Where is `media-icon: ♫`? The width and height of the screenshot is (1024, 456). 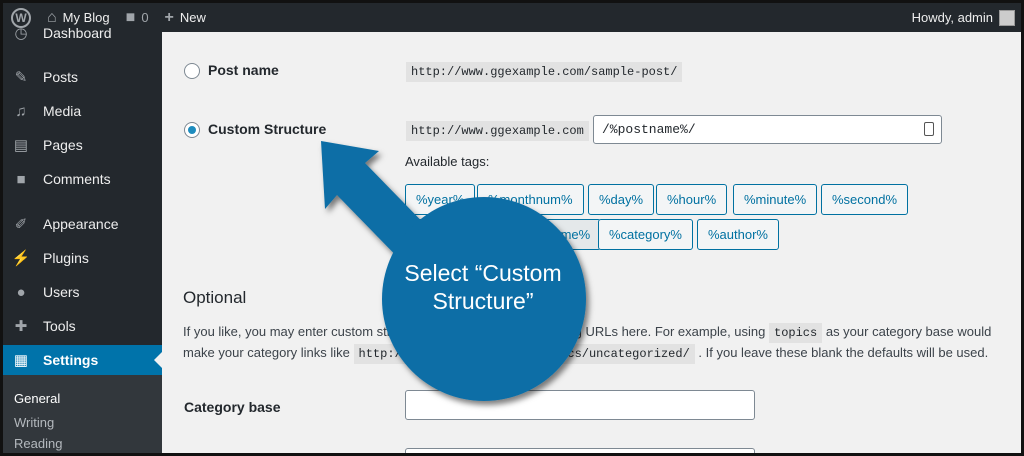 media-icon: ♫ is located at coordinates (21, 111).